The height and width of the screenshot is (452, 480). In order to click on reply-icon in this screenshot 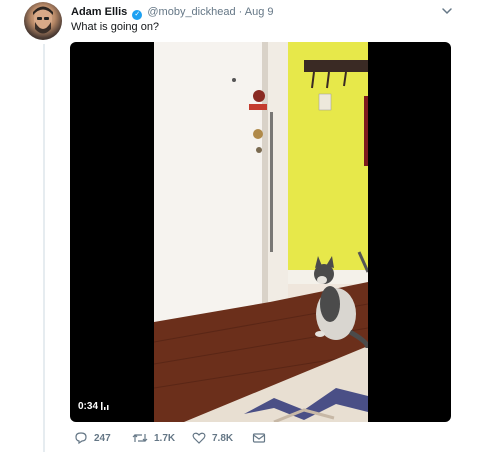, I will do `click(81, 438)`.